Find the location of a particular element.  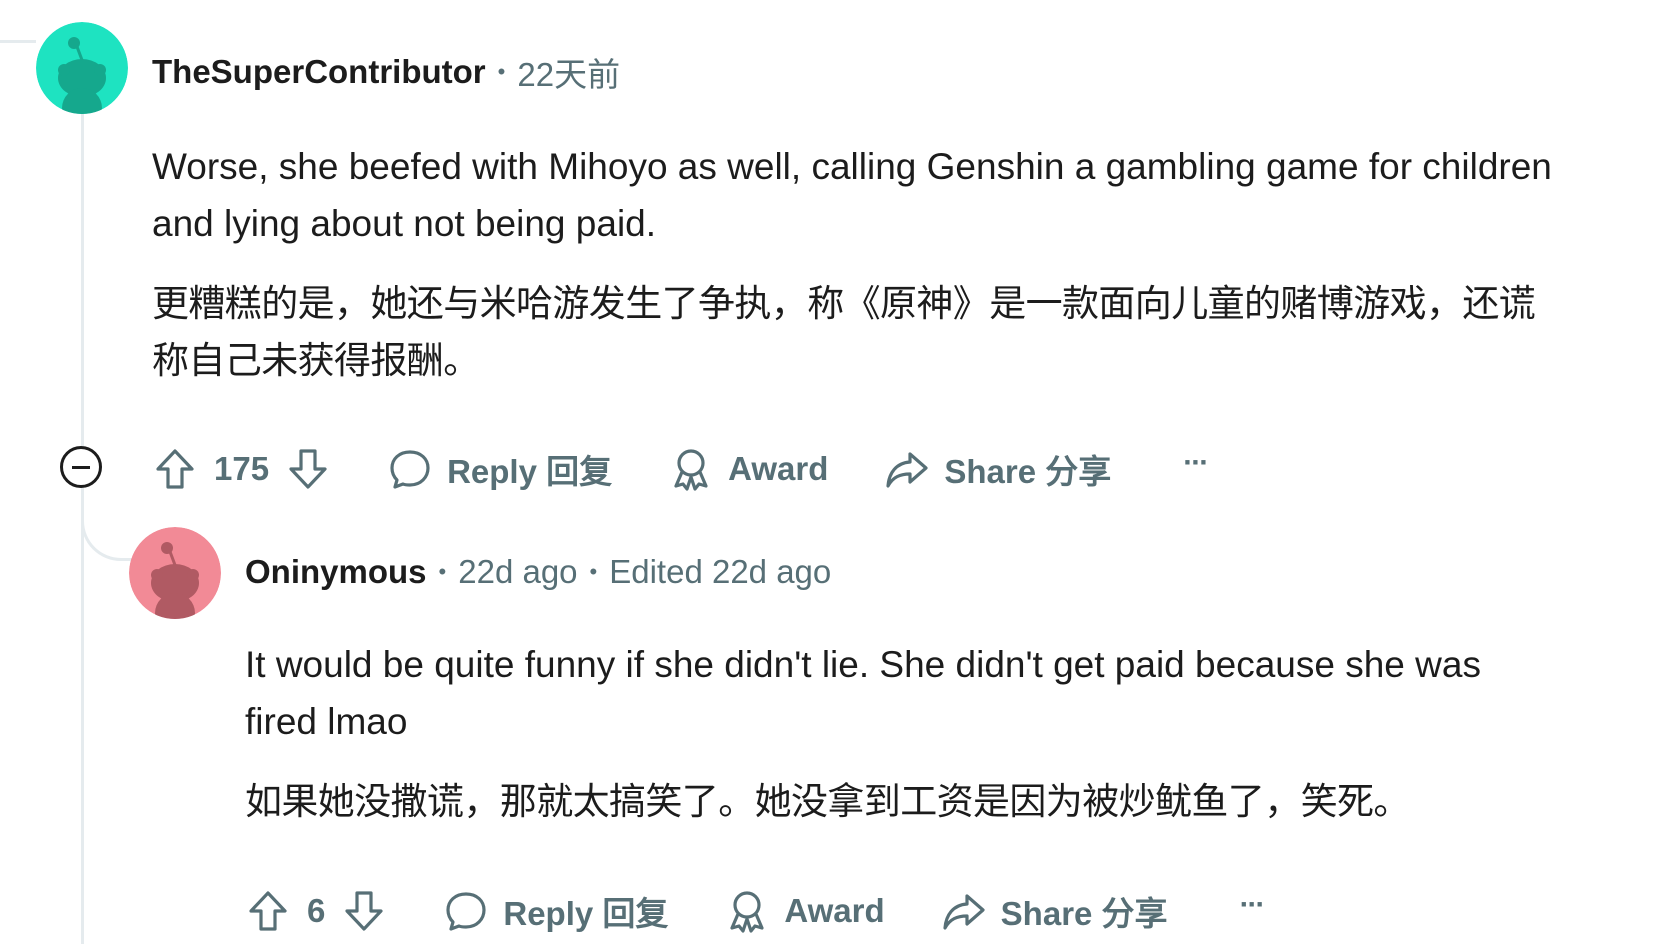

timestamp: 22天前 is located at coordinates (568, 72).